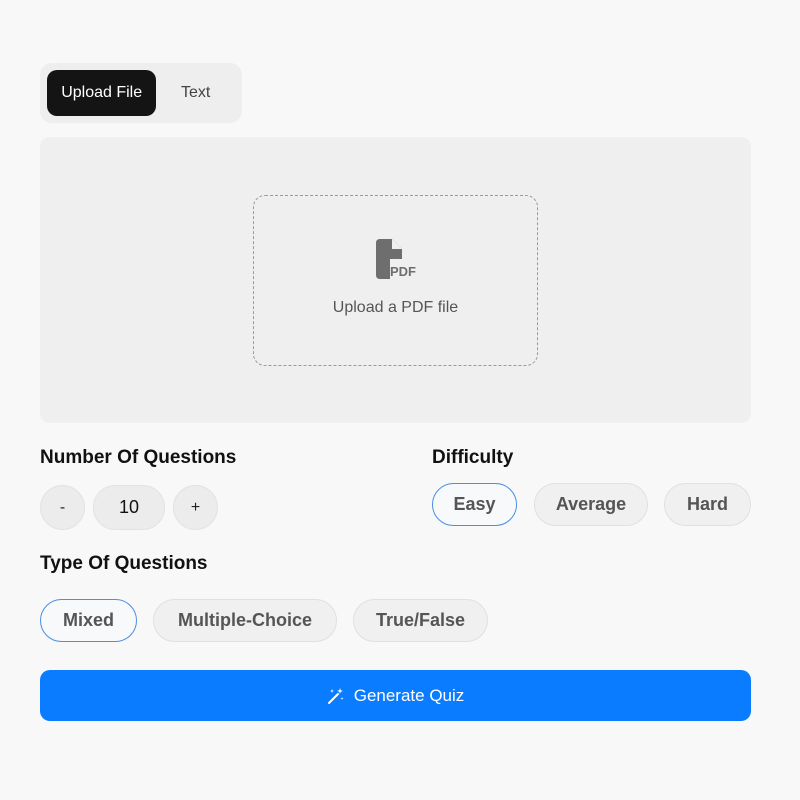 This screenshot has width=800, height=800. I want to click on questions-heading: Number Of Questions, so click(138, 457).